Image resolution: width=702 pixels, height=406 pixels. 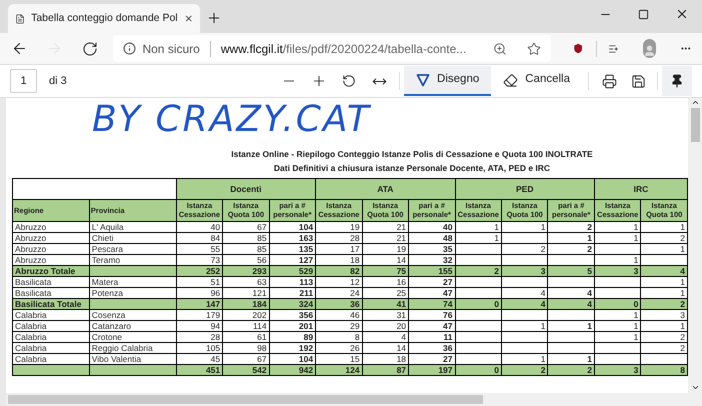 What do you see at coordinates (292, 303) in the screenshot?
I see `table-cell: 324` at bounding box center [292, 303].